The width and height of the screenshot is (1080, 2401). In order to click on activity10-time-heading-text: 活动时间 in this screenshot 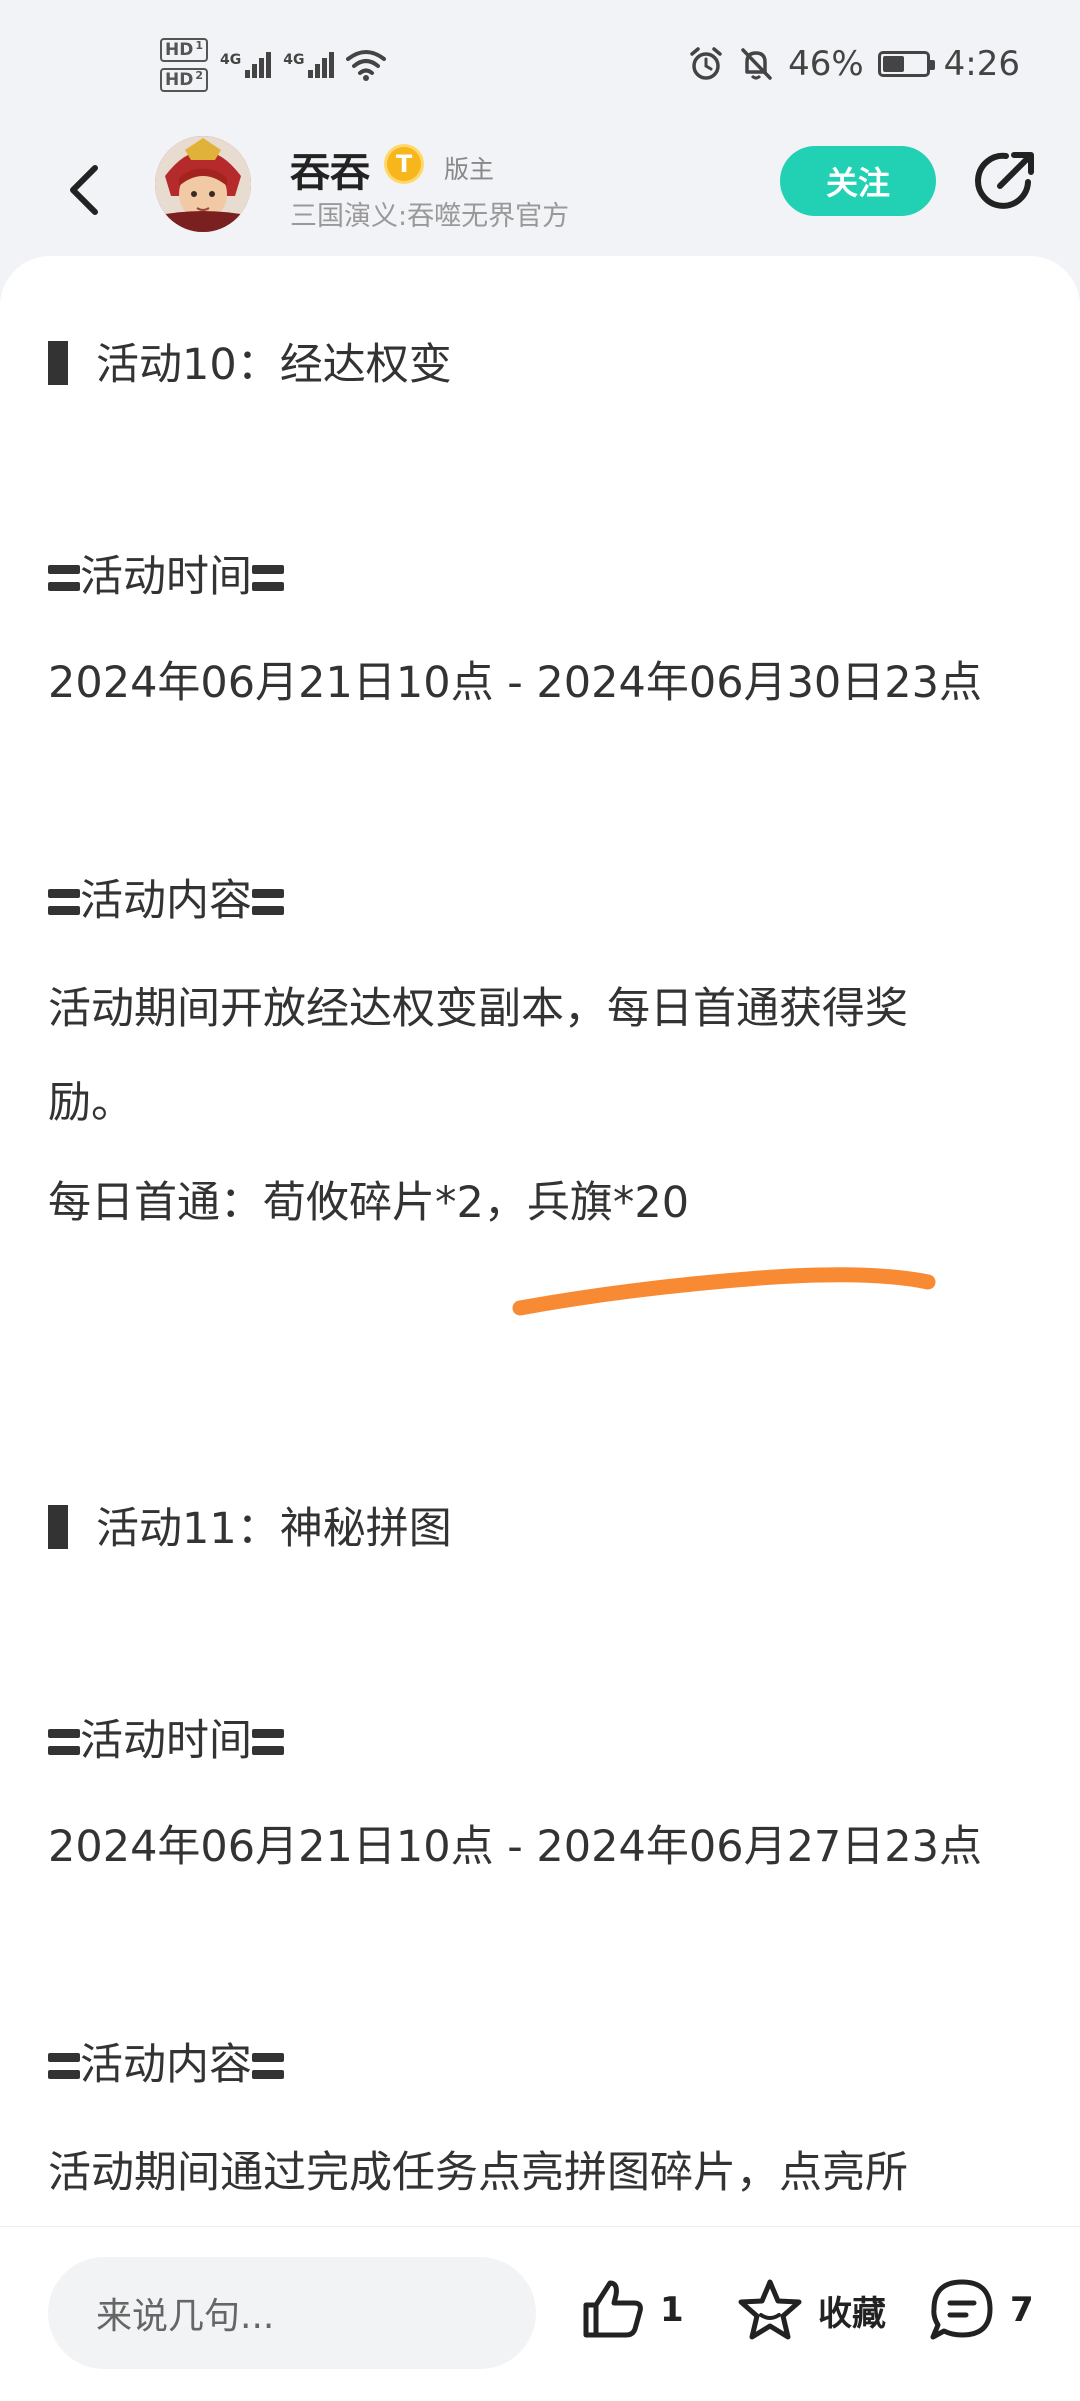, I will do `click(166, 577)`.